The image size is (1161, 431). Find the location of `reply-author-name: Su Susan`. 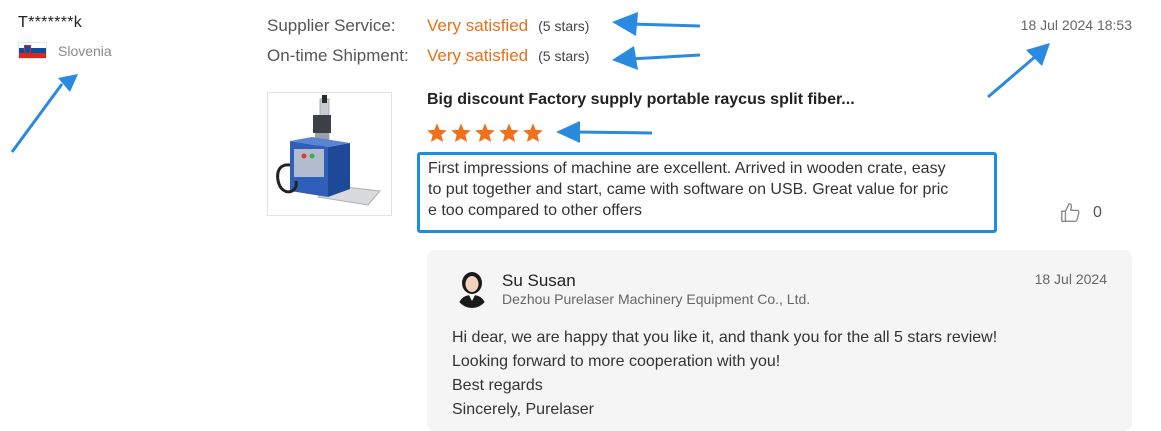

reply-author-name: Su Susan is located at coordinates (539, 280).